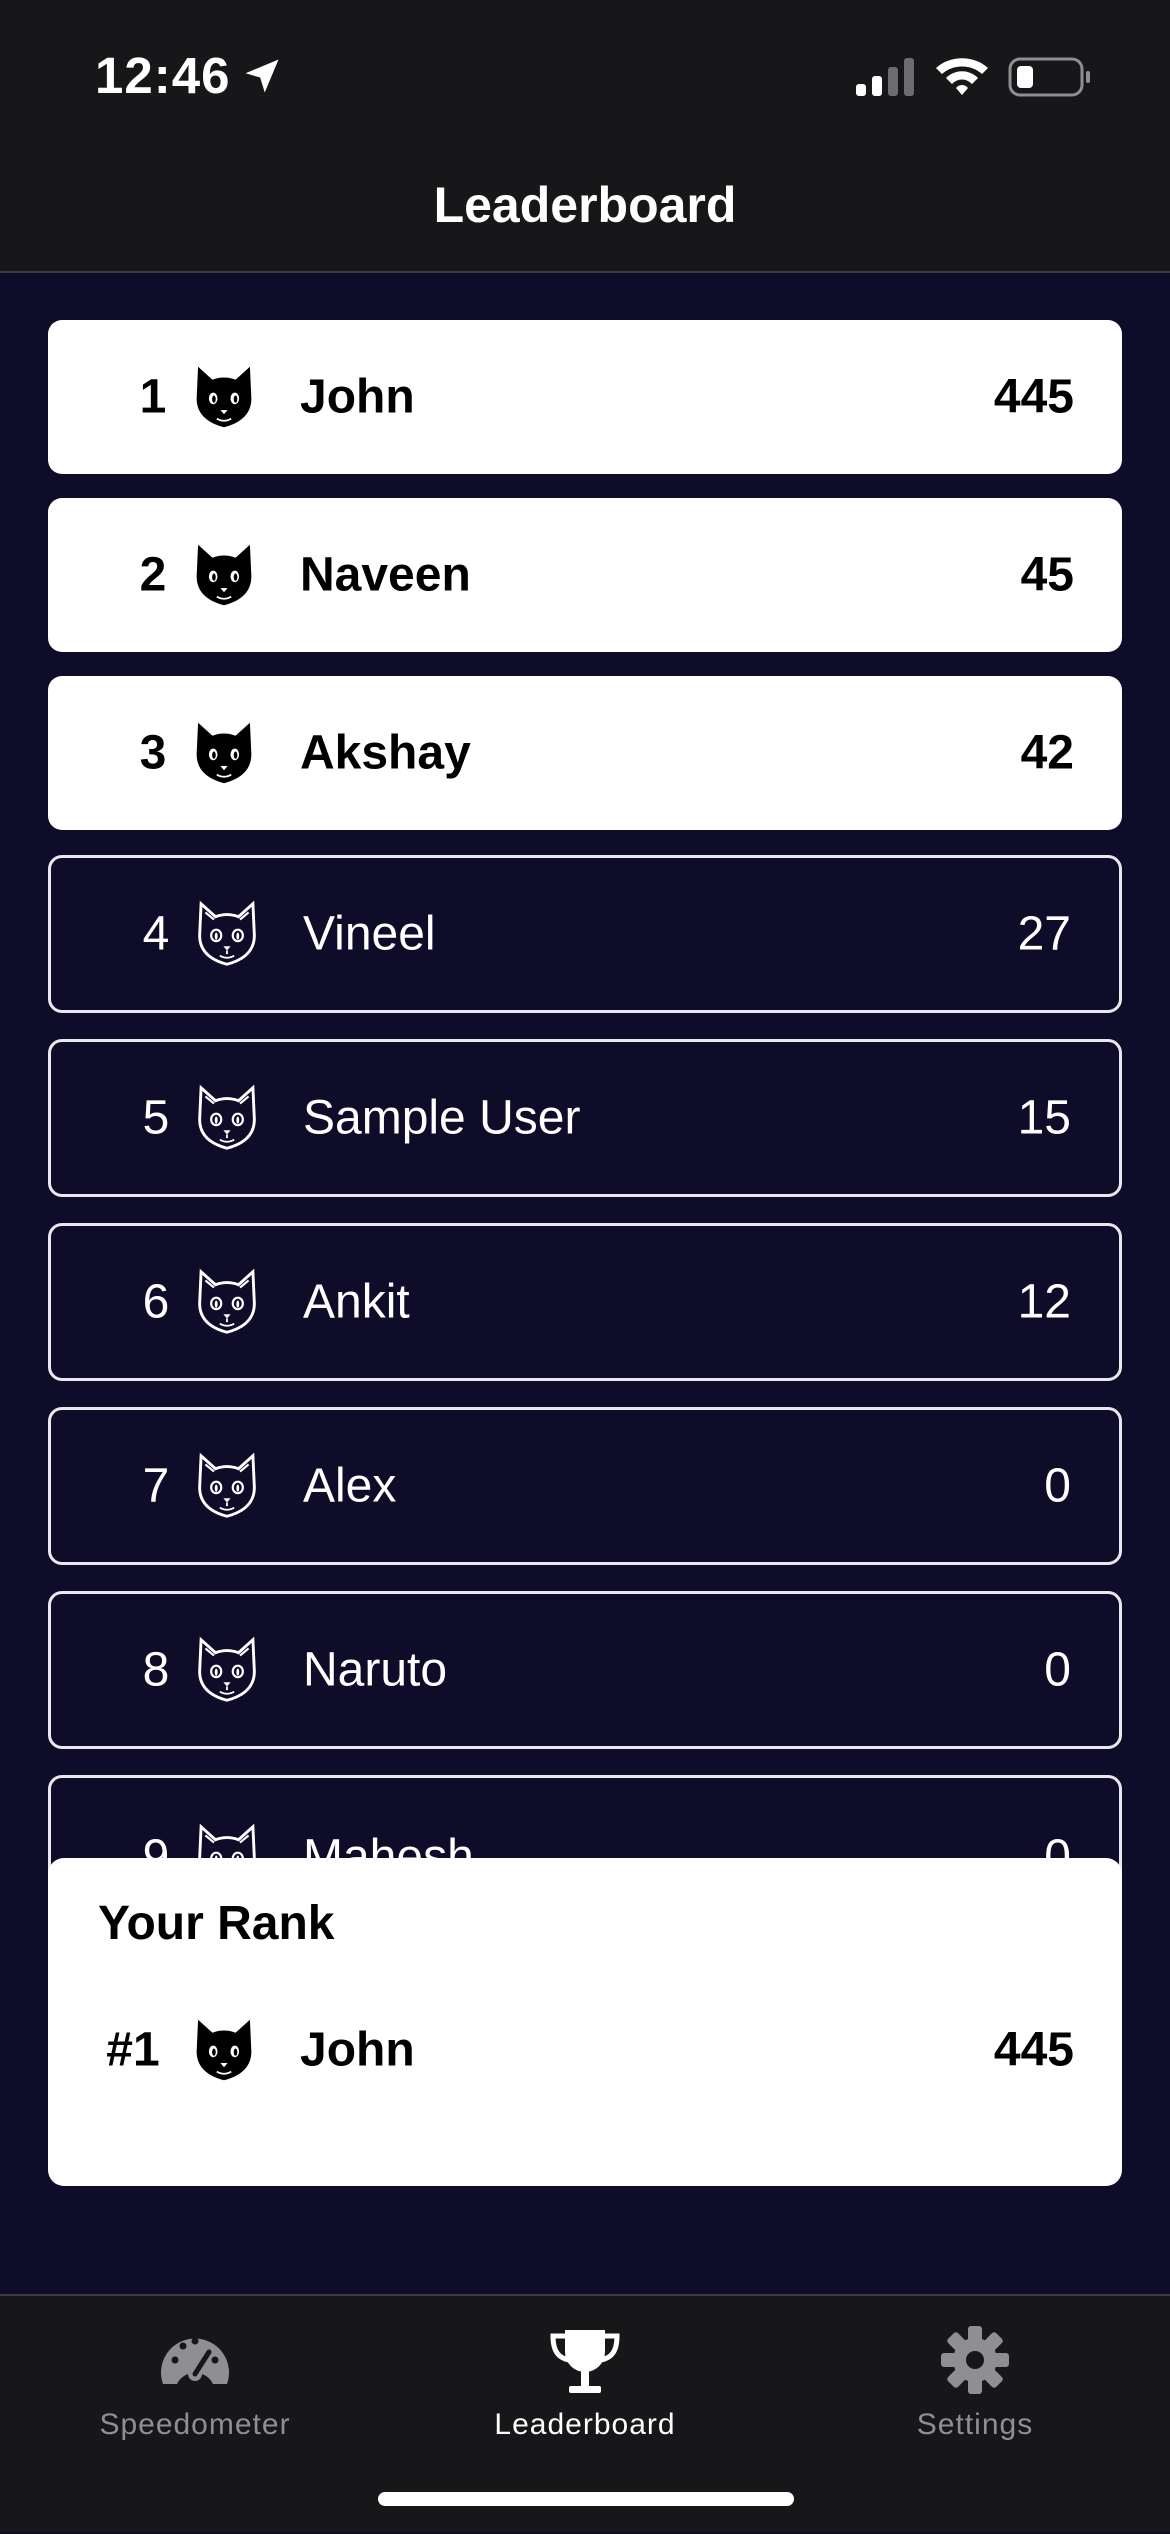  What do you see at coordinates (195, 2424) in the screenshot?
I see `tab-label: Speedometer` at bounding box center [195, 2424].